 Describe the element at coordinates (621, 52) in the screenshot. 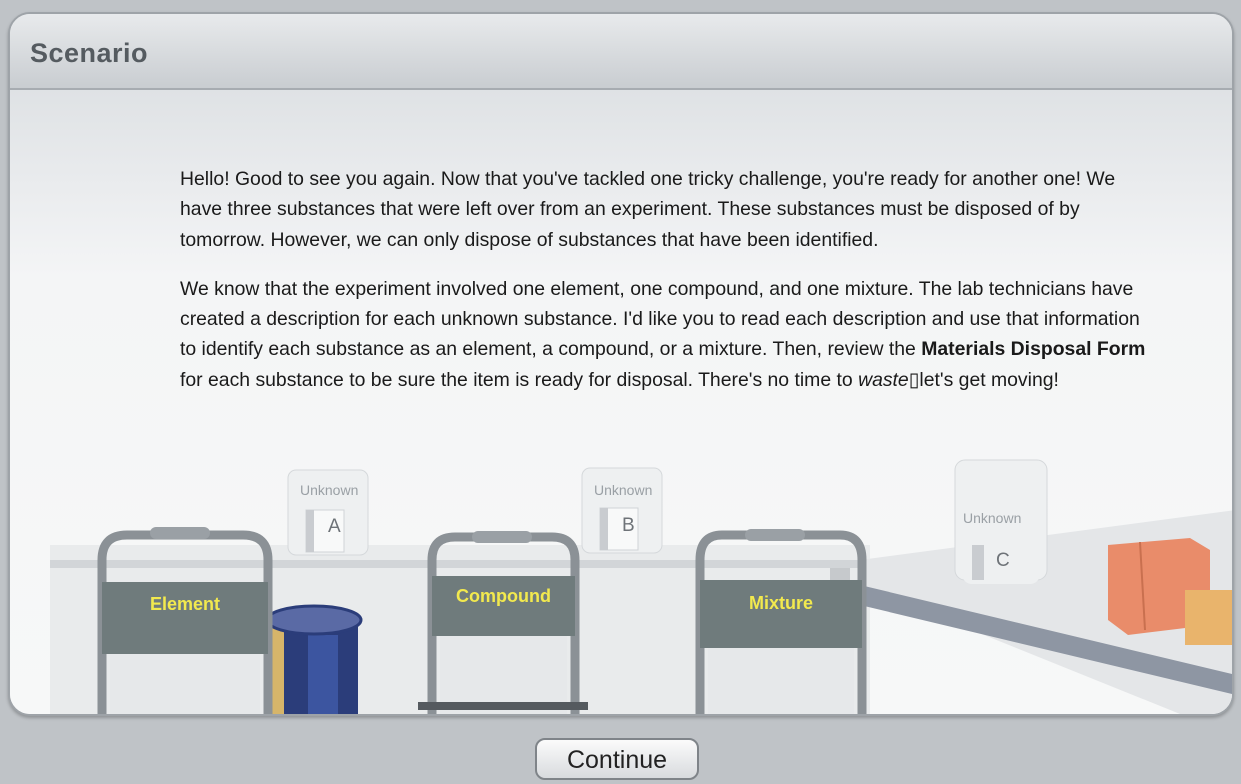

I see `title-bar: Scenario` at that location.